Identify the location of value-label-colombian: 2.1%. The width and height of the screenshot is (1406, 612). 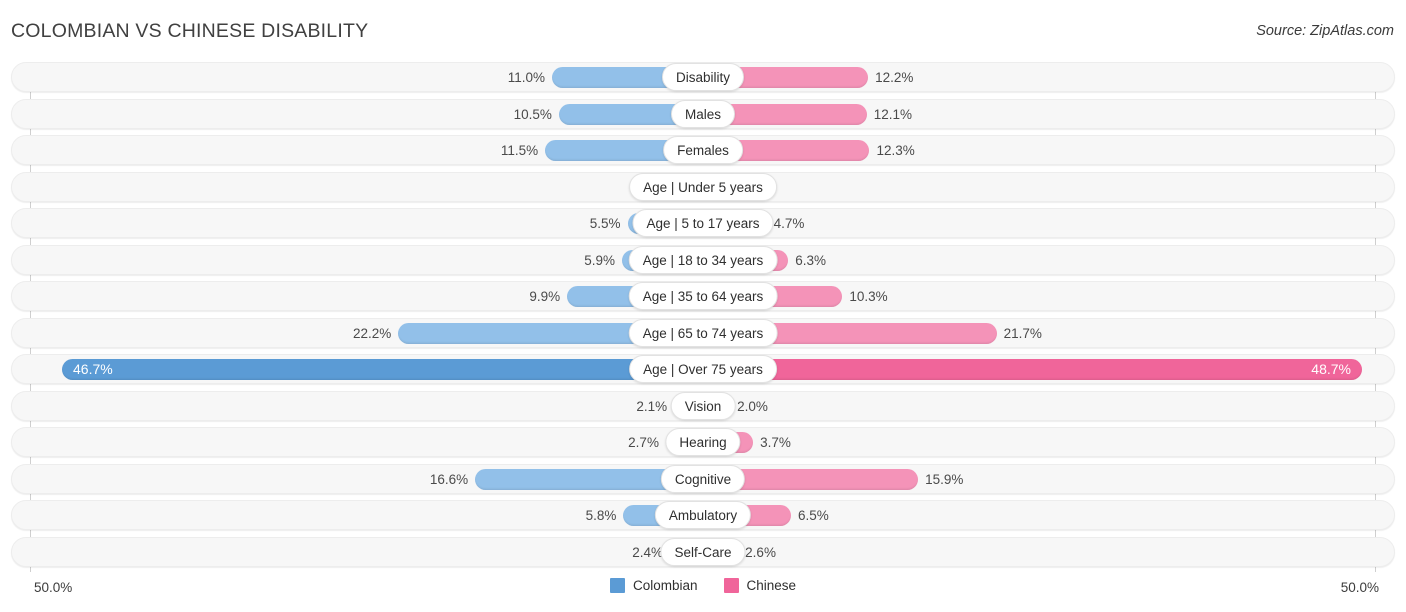
(652, 406).